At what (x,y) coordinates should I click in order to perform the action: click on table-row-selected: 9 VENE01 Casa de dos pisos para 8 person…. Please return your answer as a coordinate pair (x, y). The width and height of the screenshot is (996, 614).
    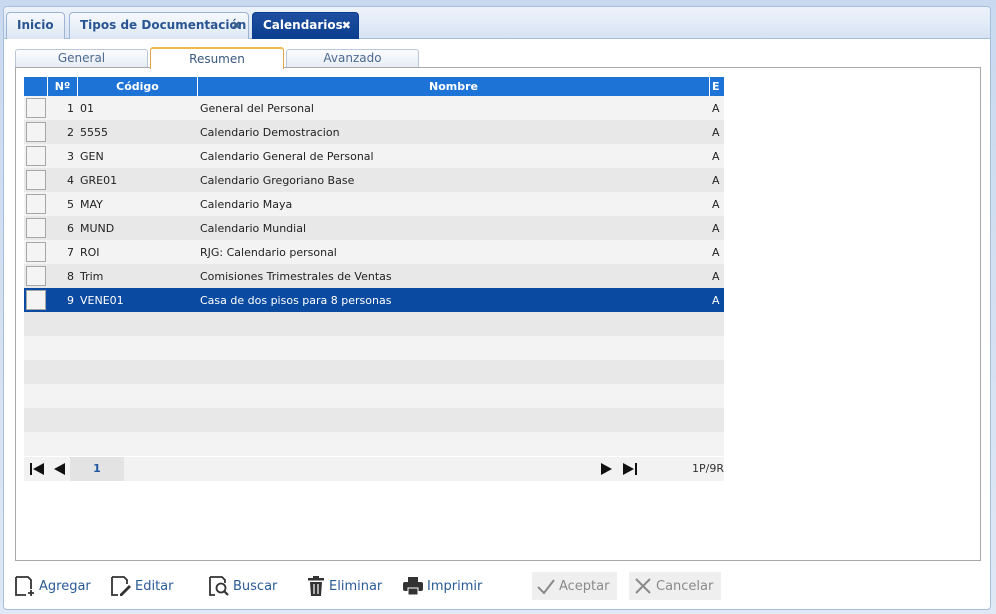
    Looking at the image, I should click on (374, 300).